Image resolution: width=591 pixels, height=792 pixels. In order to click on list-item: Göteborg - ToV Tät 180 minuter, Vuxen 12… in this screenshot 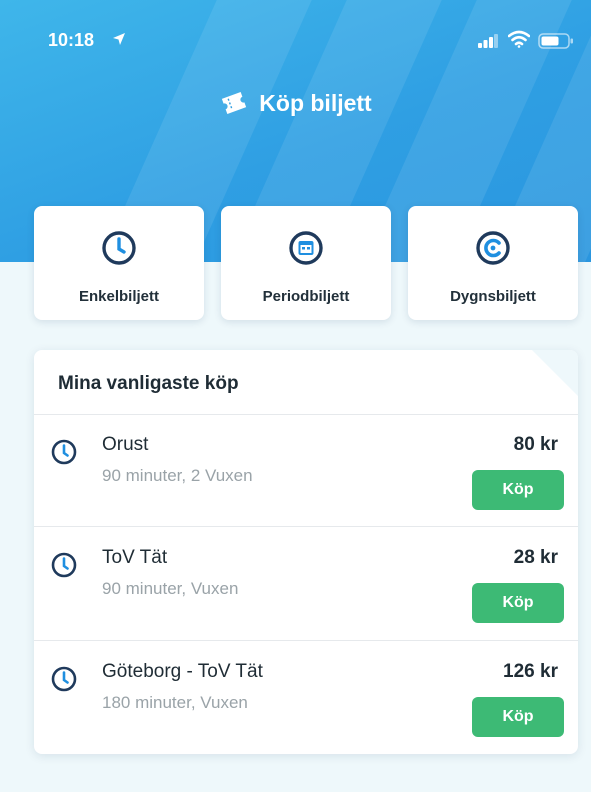, I will do `click(306, 697)`.